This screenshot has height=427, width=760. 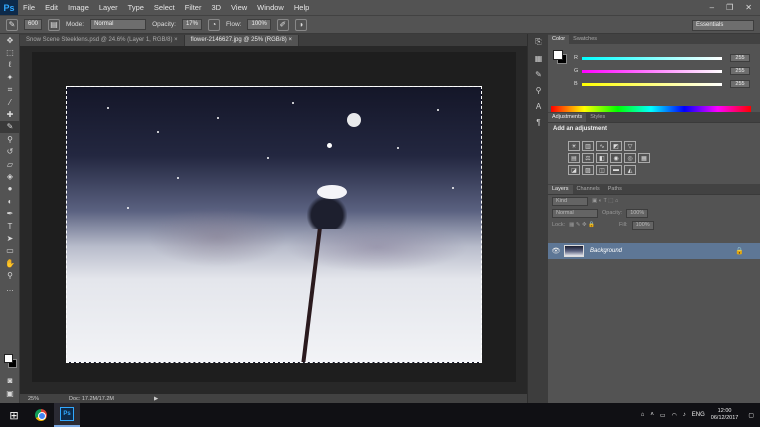 What do you see at coordinates (239, 7) in the screenshot?
I see `menu-view: View` at bounding box center [239, 7].